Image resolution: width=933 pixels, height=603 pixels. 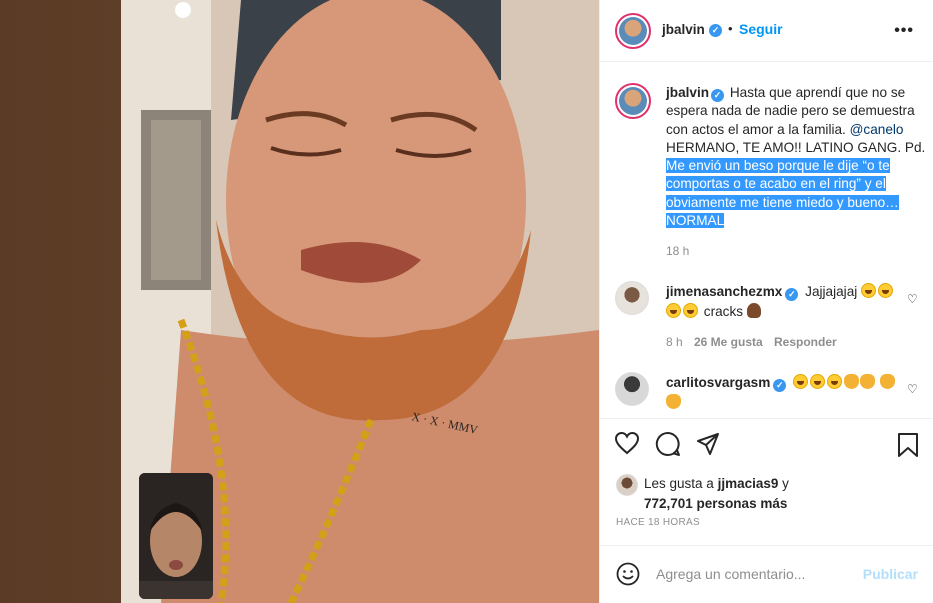 I want to click on publish-button: Publicar, so click(x=890, y=574).